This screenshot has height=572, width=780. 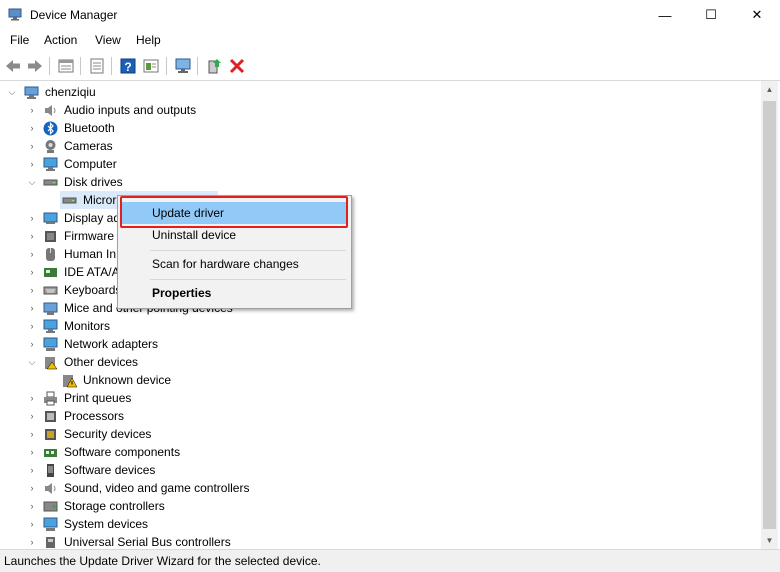 What do you see at coordinates (711, 15) in the screenshot?
I see `maximize-button: ☐` at bounding box center [711, 15].